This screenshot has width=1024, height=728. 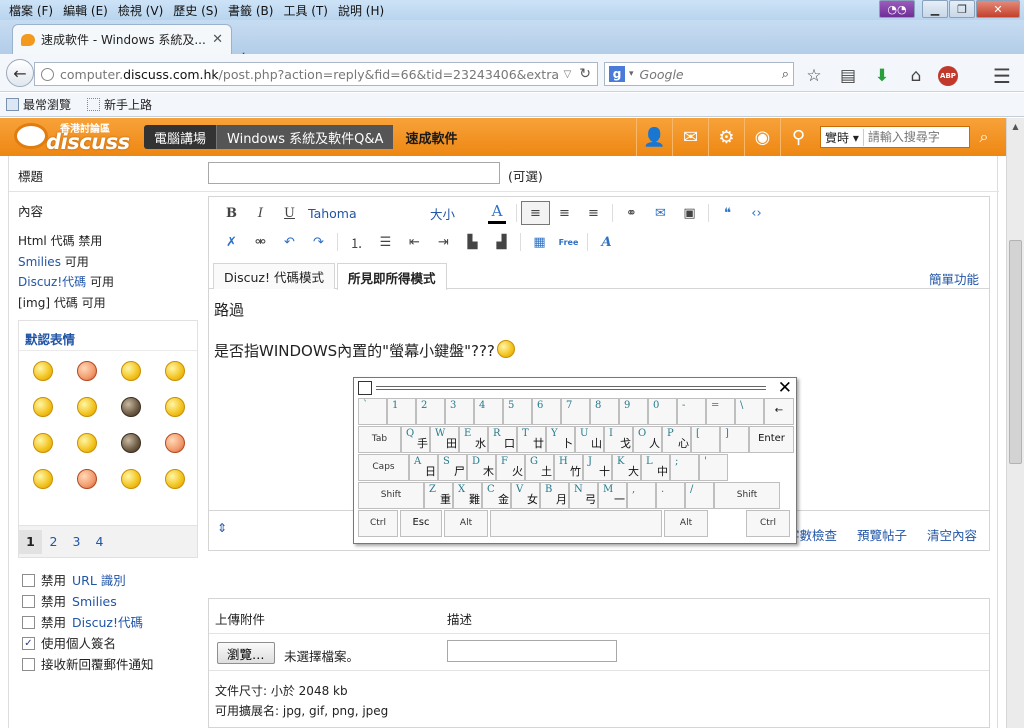 I want to click on home-icon: ⌂, so click(x=916, y=76).